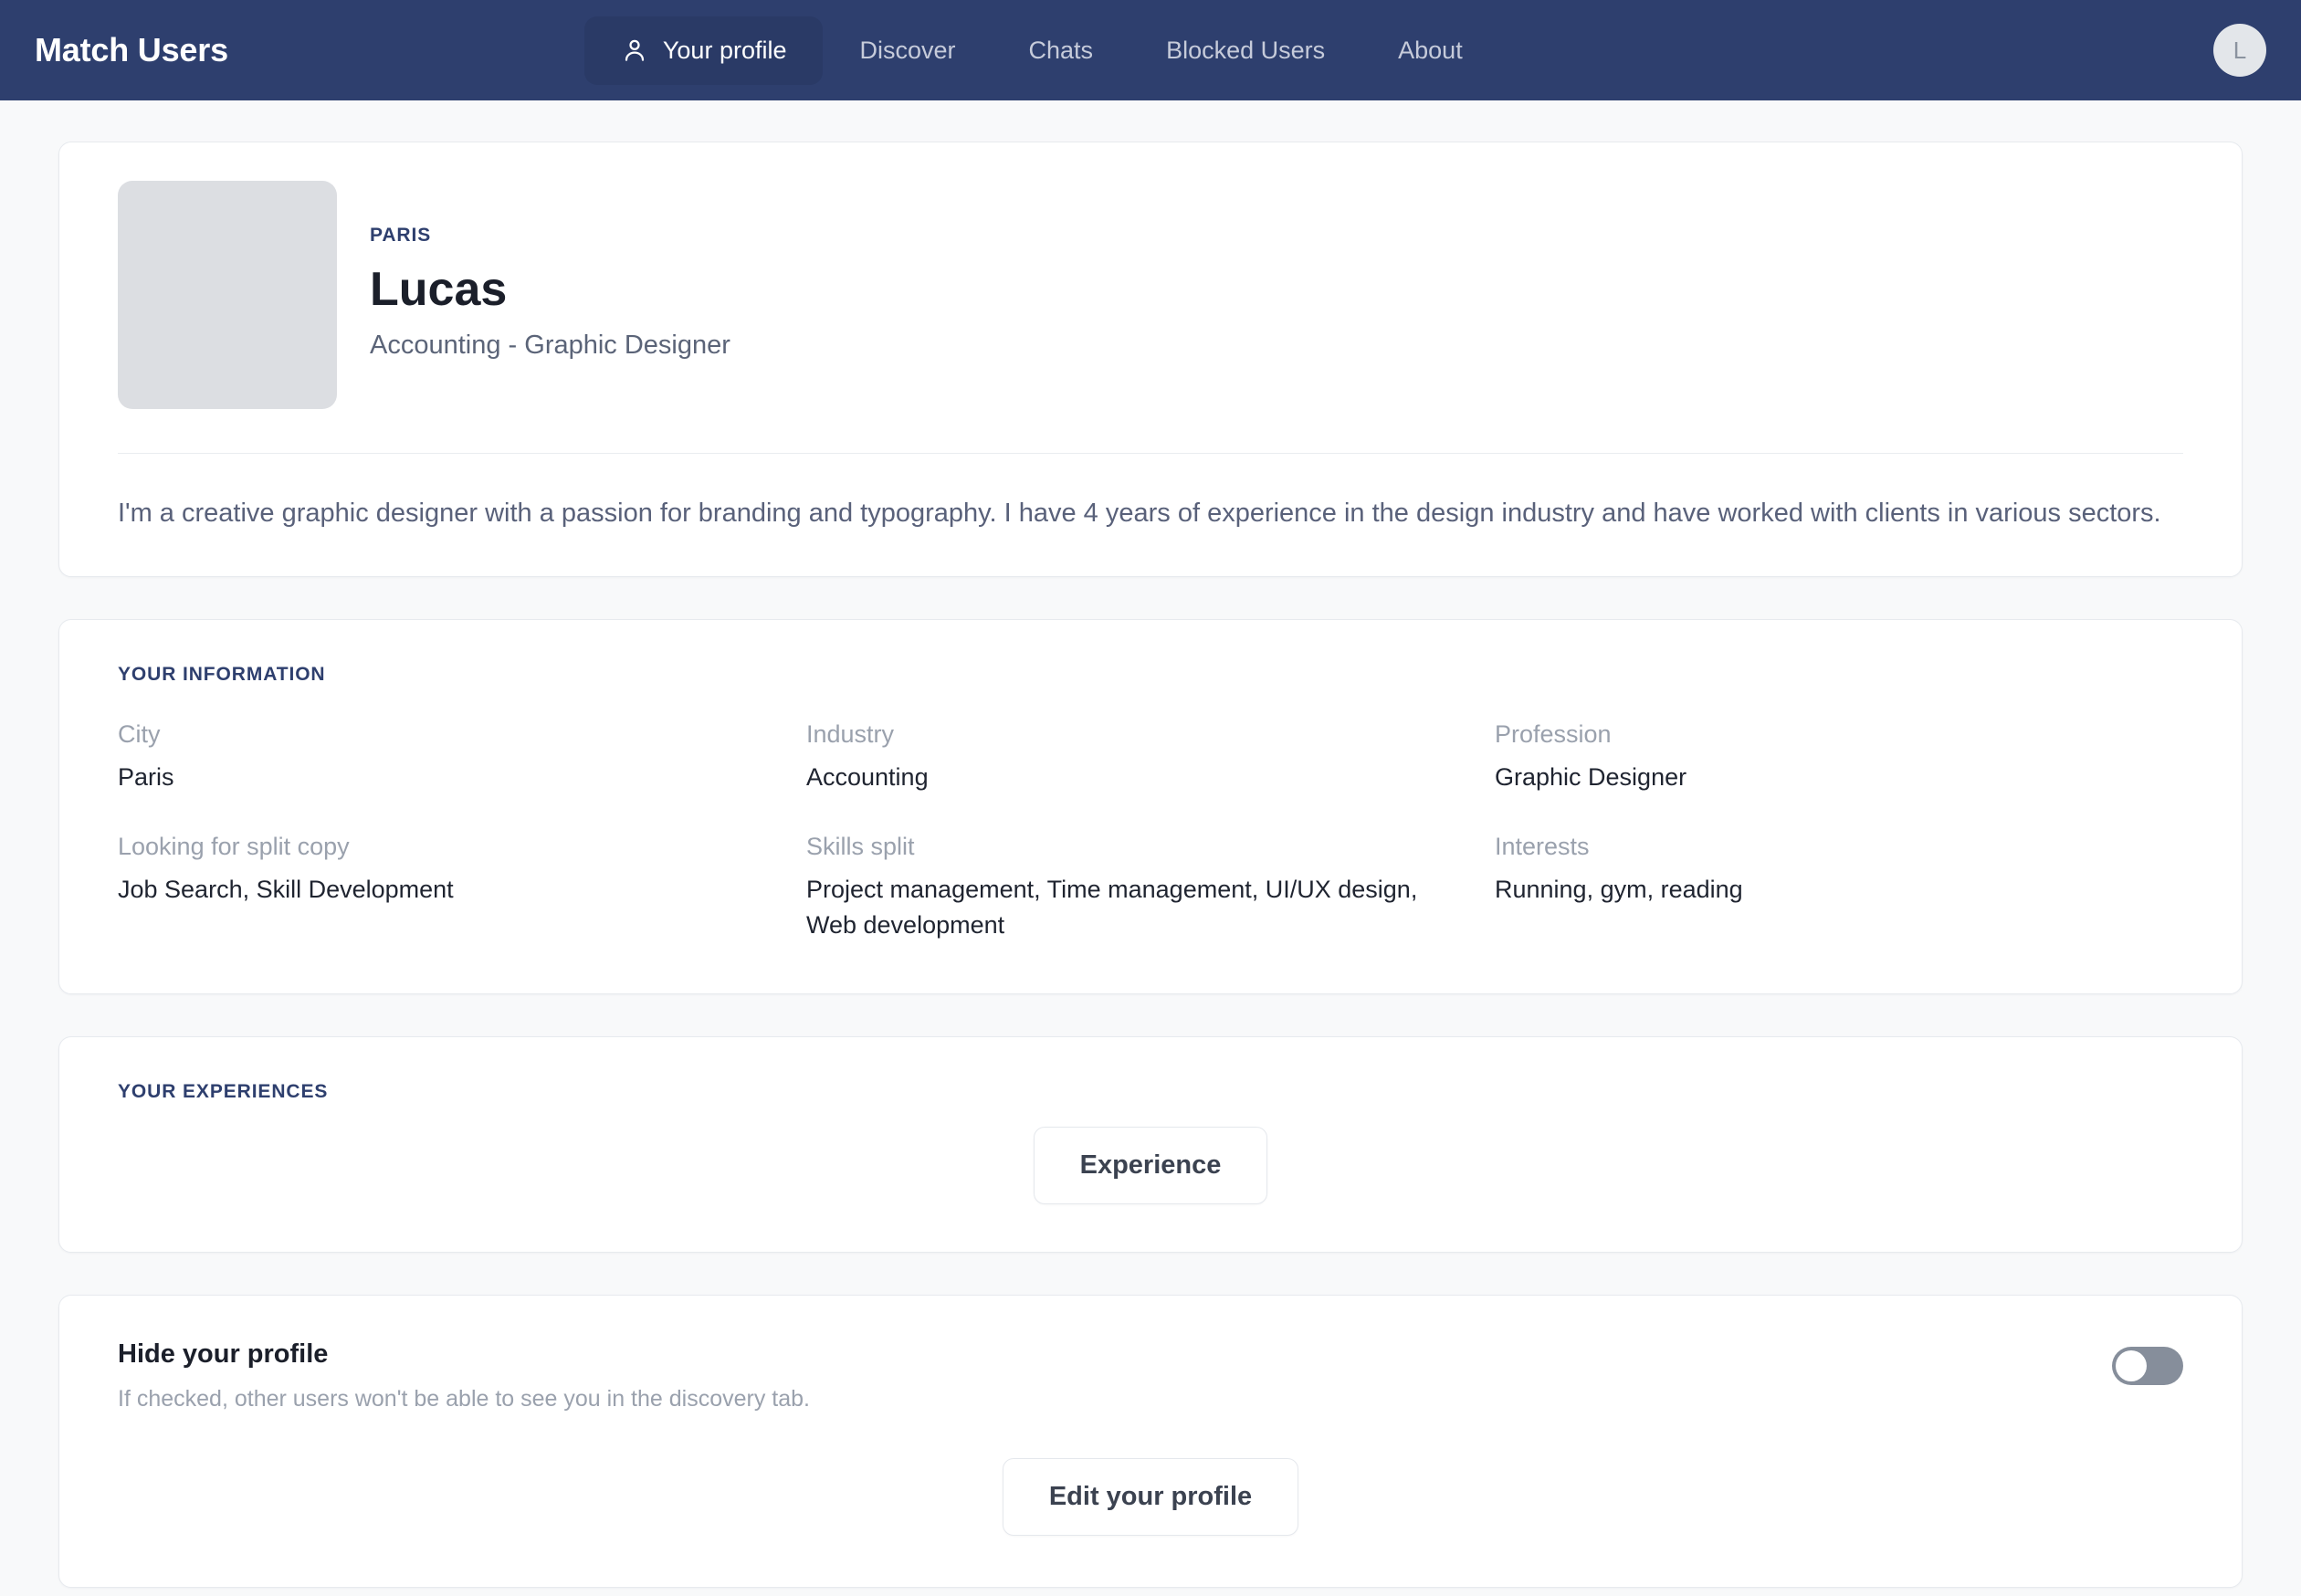 The width and height of the screenshot is (2301, 1596). What do you see at coordinates (1839, 887) in the screenshot?
I see `info-field-interests: Interests Running, gym, reading` at bounding box center [1839, 887].